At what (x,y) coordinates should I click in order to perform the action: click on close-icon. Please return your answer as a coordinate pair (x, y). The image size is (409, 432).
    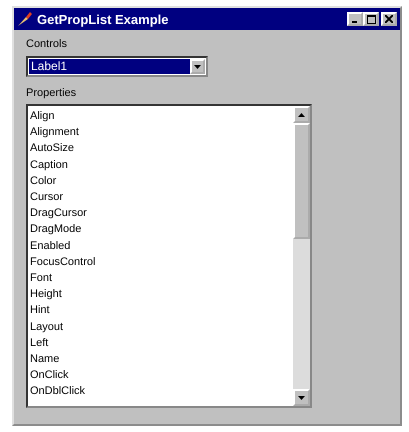
    Looking at the image, I should click on (389, 19).